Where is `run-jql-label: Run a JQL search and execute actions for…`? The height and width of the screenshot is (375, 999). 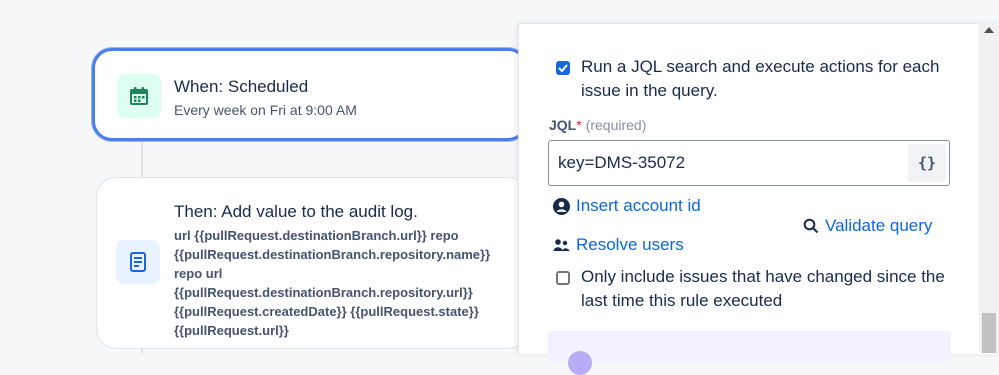
run-jql-label: Run a JQL search and execute actions for… is located at coordinates (760, 78).